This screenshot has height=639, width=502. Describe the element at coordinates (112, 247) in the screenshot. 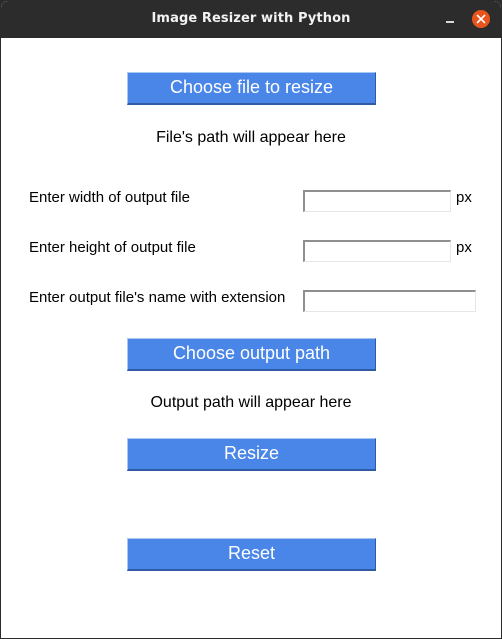

I see `height-label: Enter height of output file` at that location.